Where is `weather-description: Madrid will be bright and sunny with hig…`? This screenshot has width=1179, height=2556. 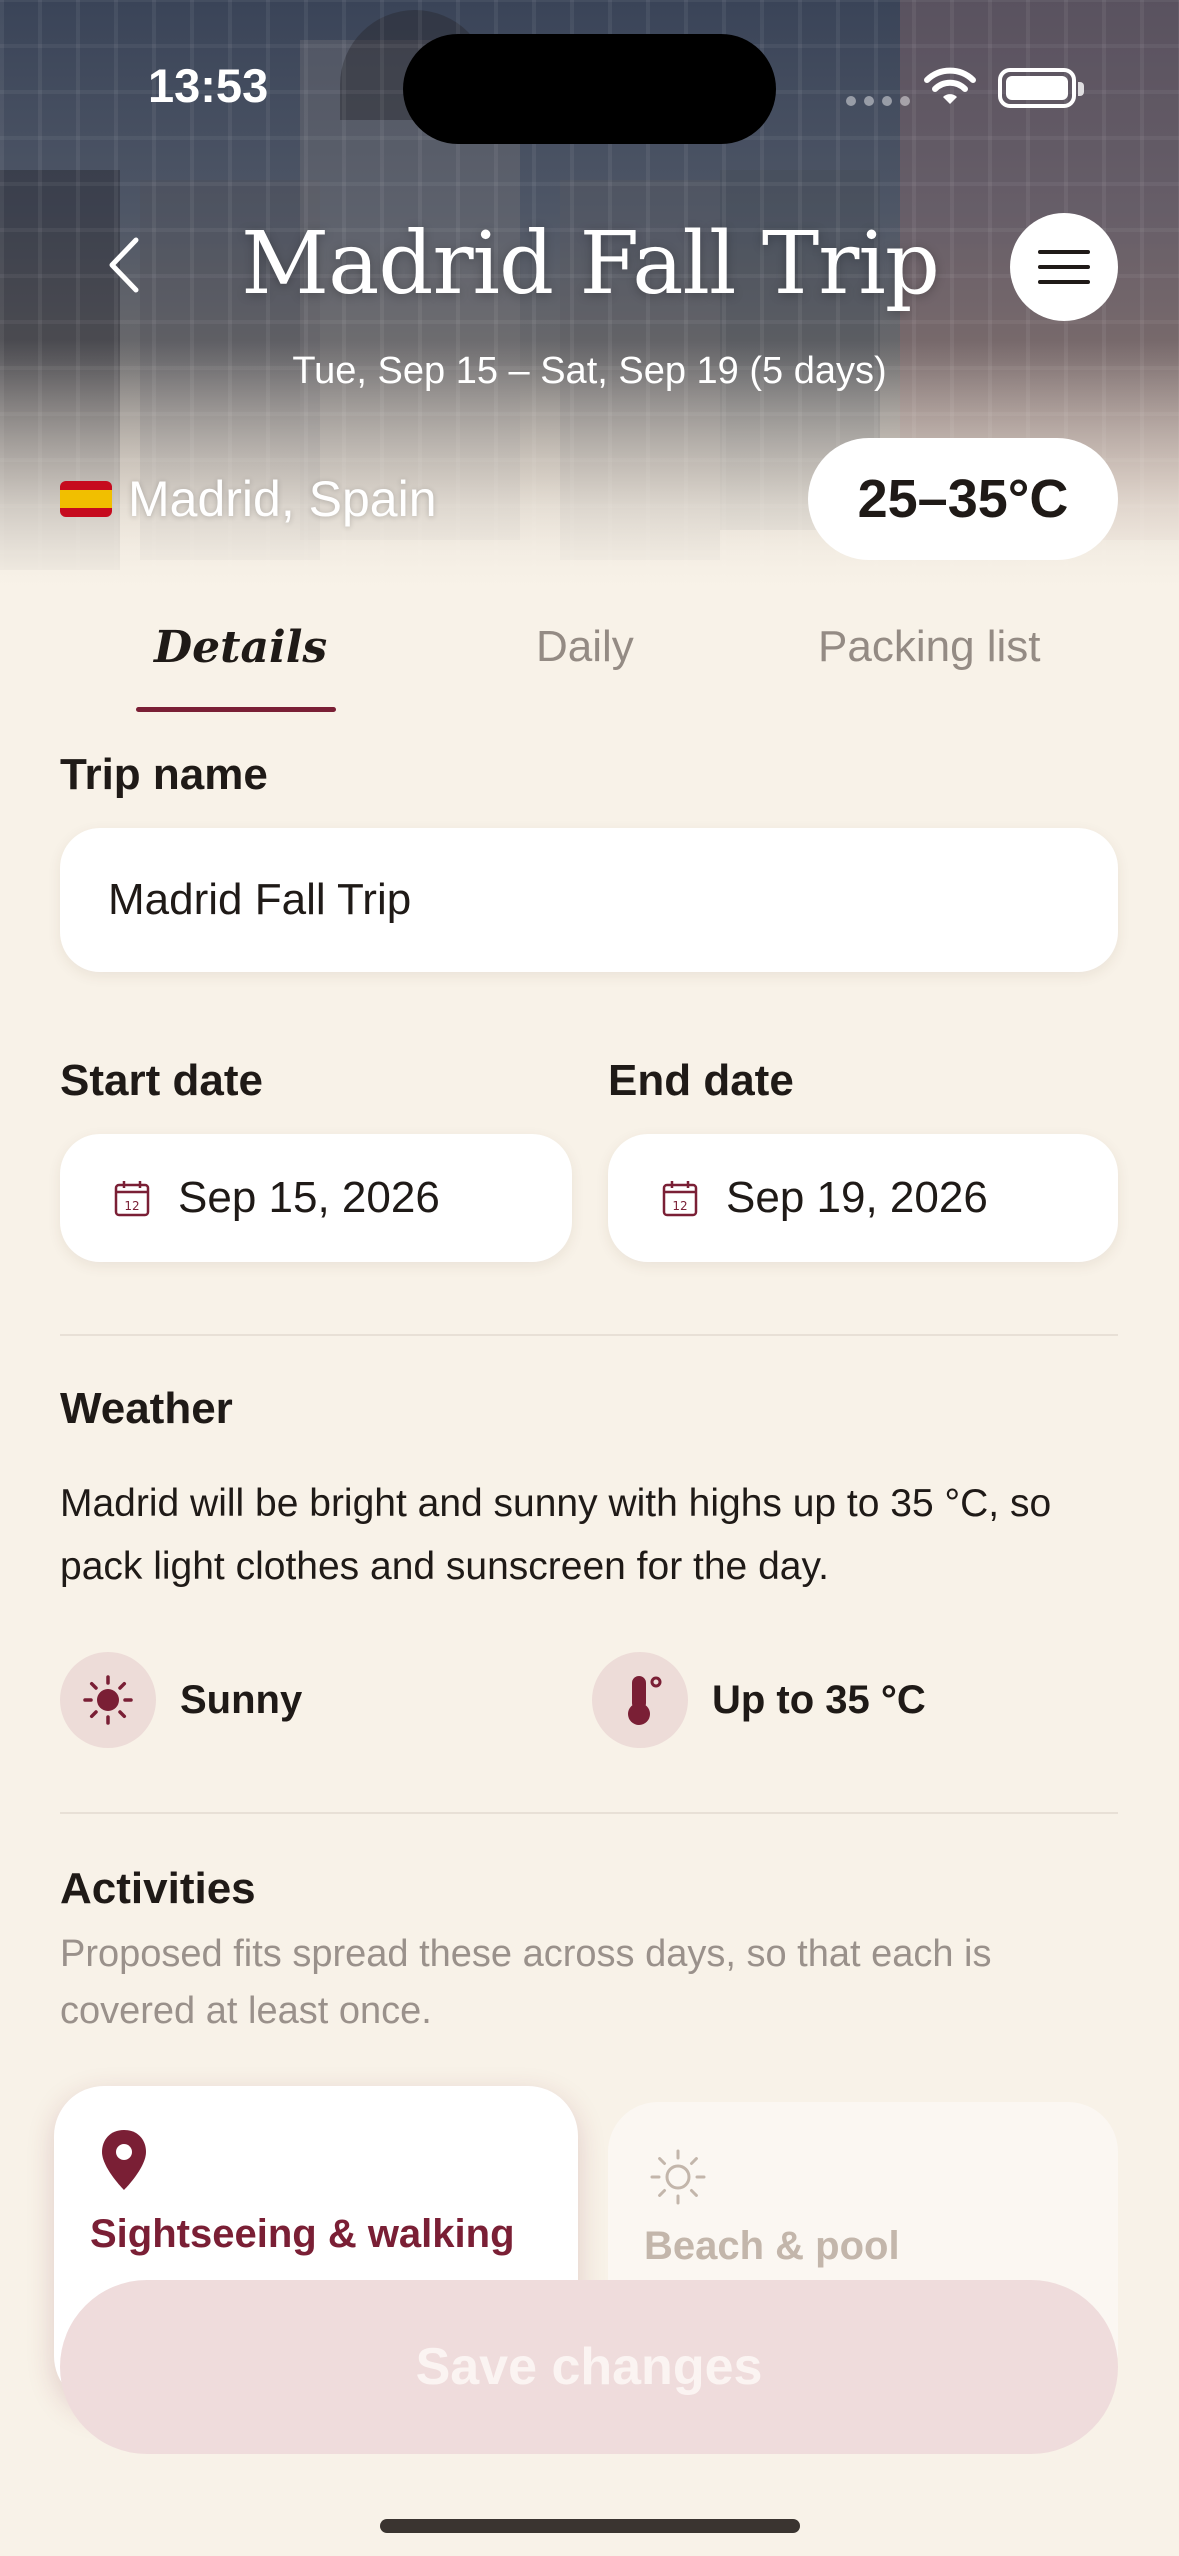 weather-description: Madrid will be bright and sunny with hig… is located at coordinates (556, 1535).